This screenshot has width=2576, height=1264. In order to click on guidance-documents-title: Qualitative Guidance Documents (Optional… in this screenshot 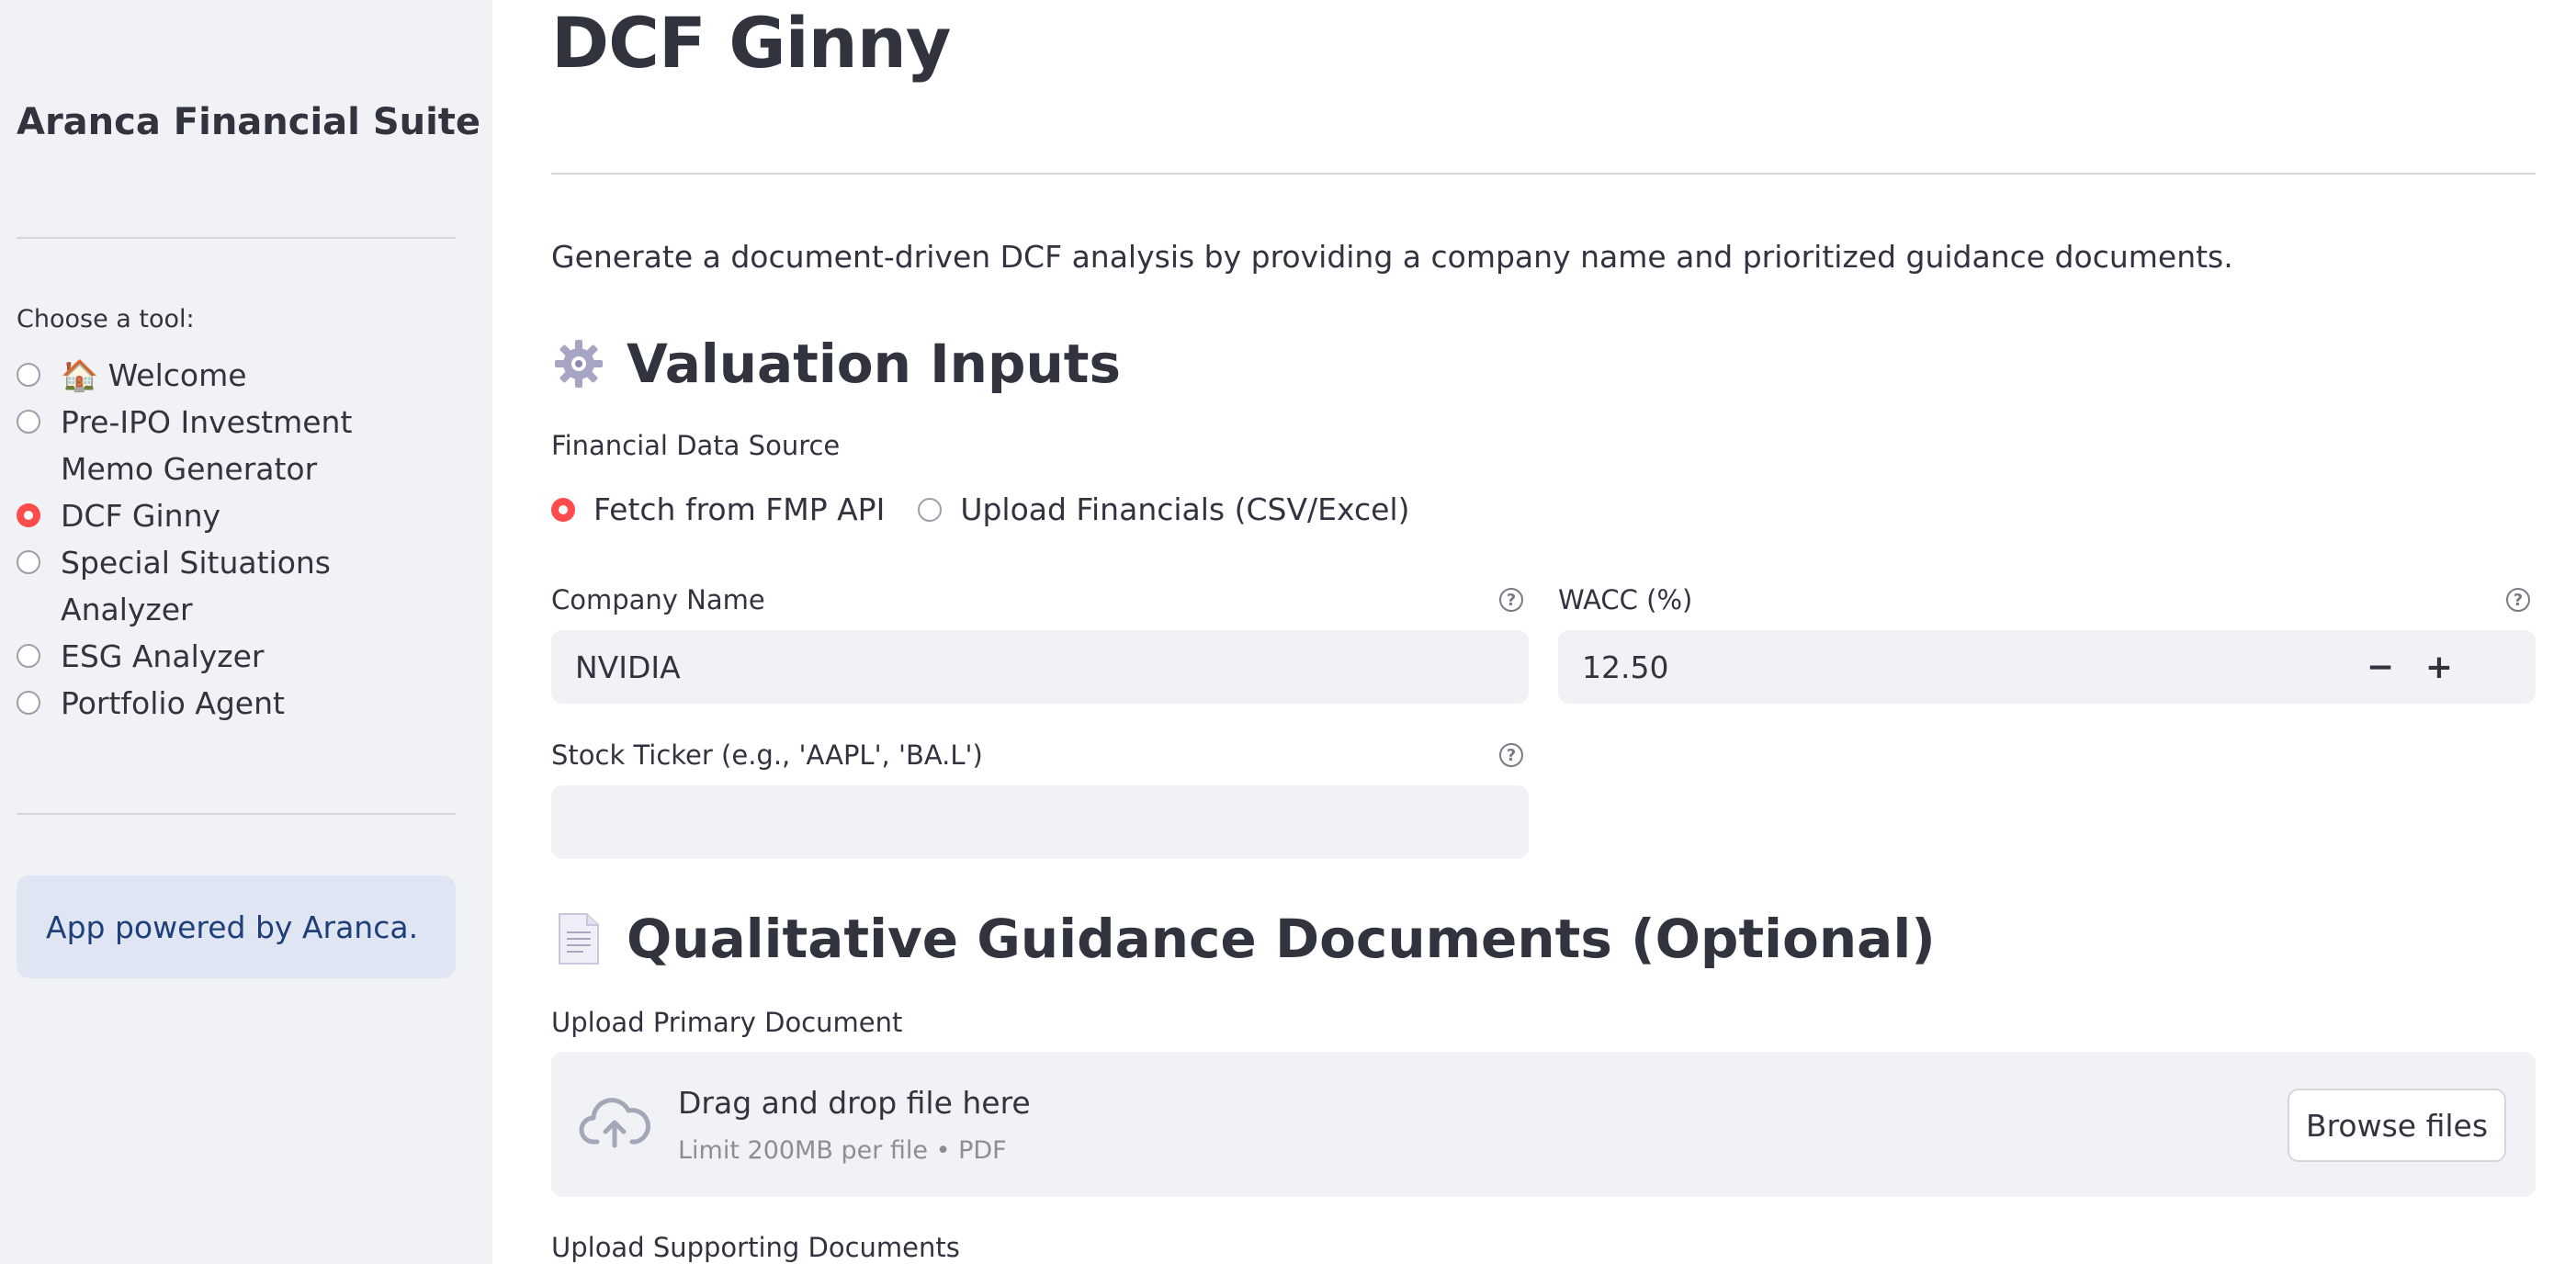, I will do `click(1281, 939)`.